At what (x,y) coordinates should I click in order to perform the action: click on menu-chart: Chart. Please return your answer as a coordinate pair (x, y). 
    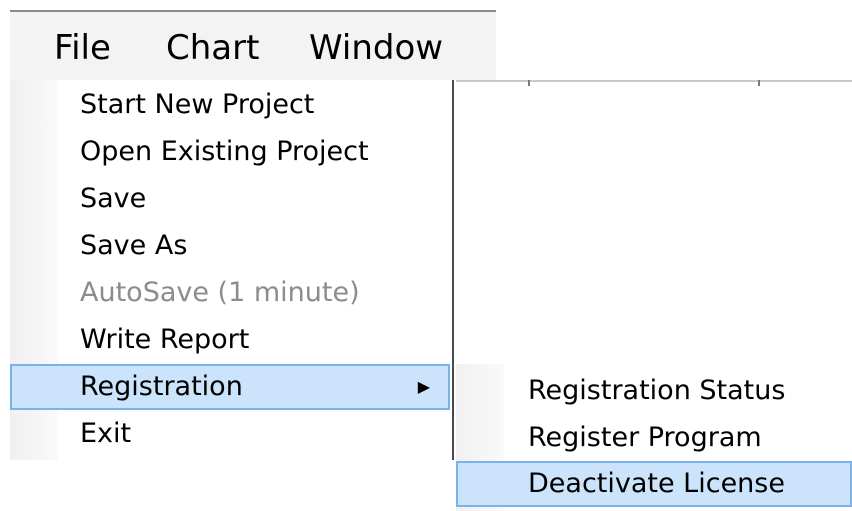
    Looking at the image, I should click on (212, 48).